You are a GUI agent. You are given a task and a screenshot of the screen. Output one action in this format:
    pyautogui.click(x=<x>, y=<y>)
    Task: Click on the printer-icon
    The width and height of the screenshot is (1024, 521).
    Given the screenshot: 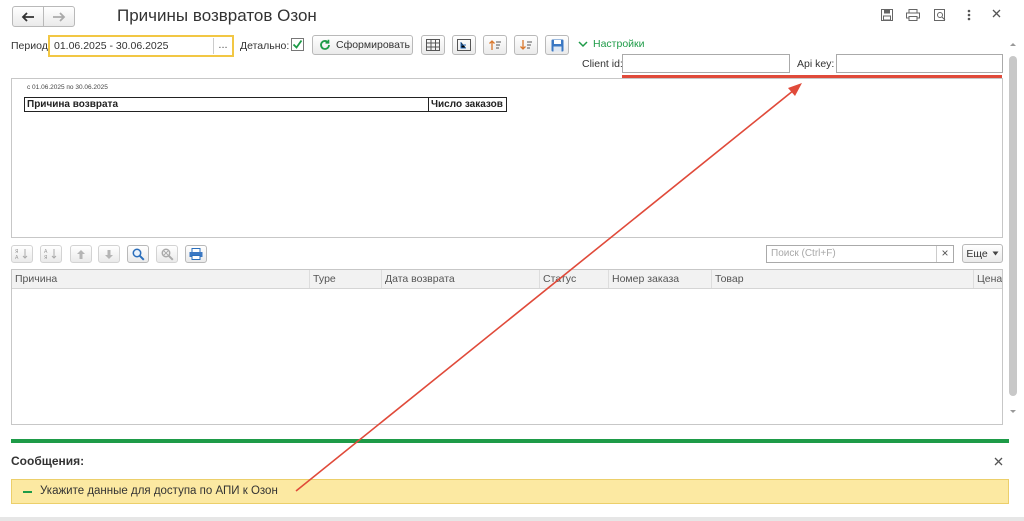 What is the action you would take?
    pyautogui.click(x=196, y=254)
    